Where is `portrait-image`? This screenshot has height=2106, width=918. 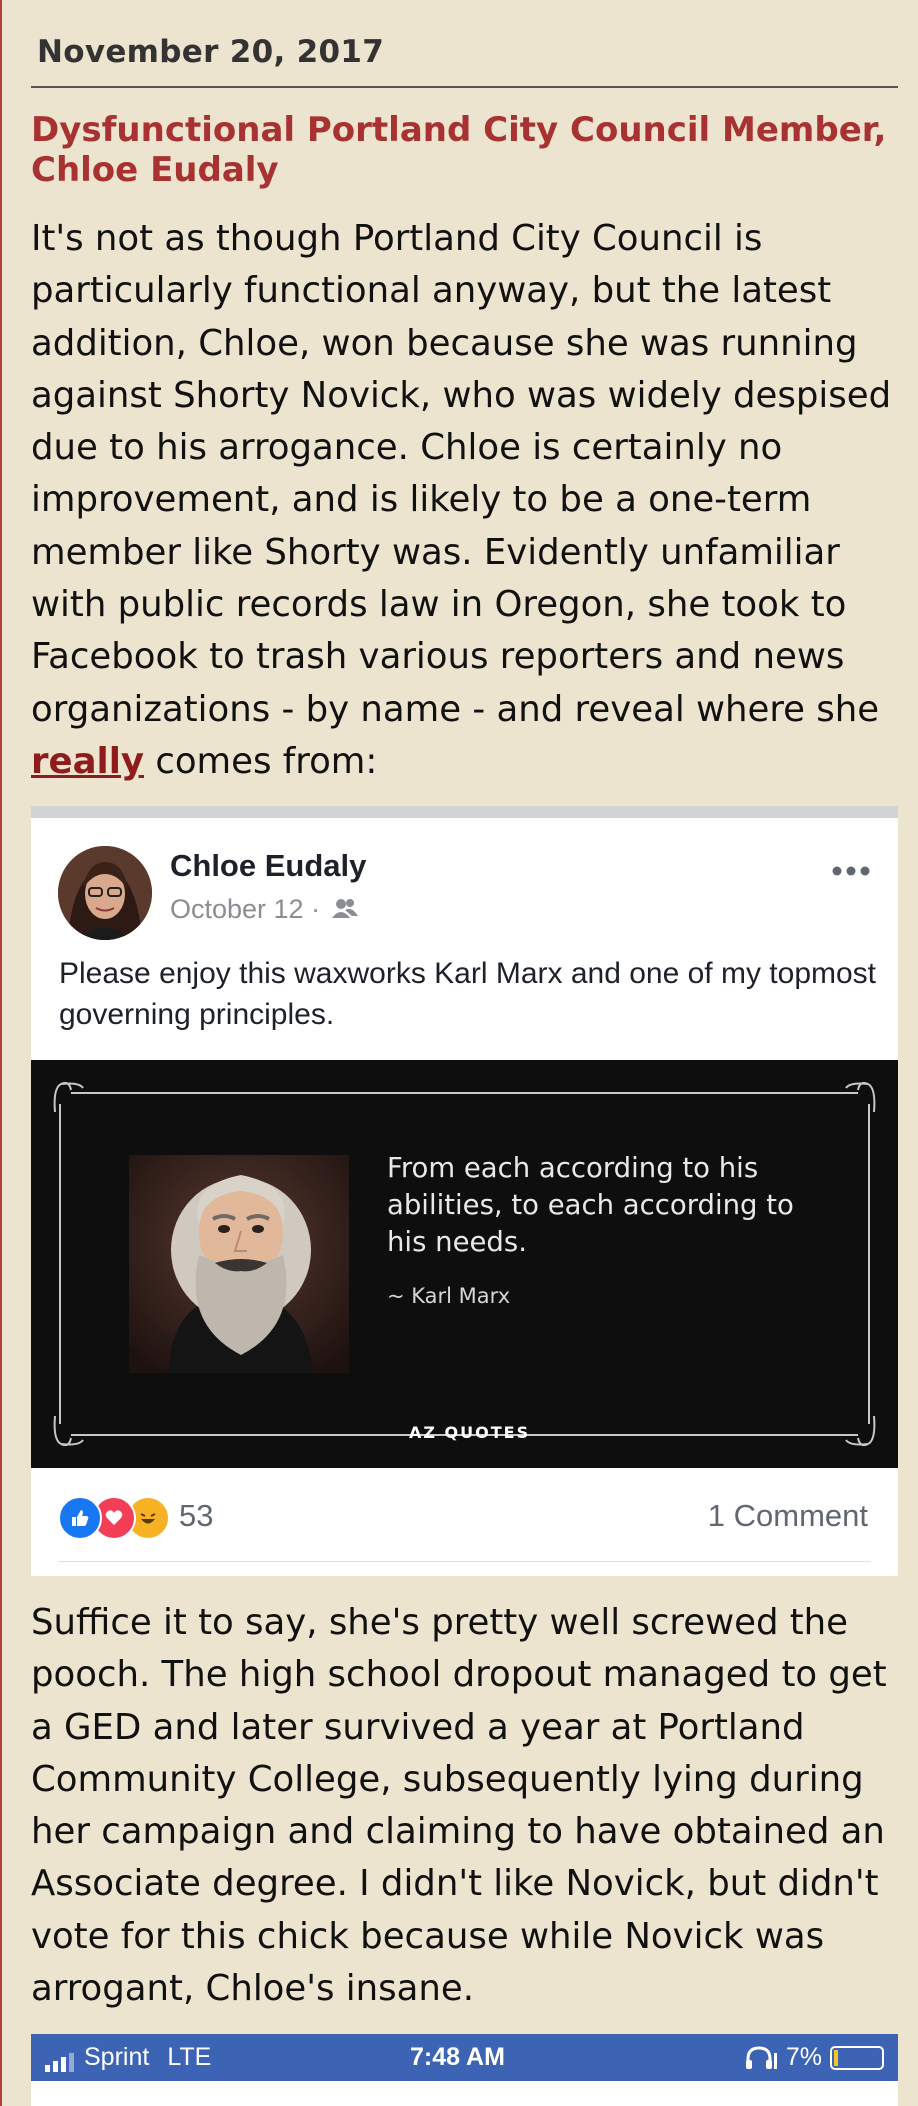
portrait-image is located at coordinates (239, 1264).